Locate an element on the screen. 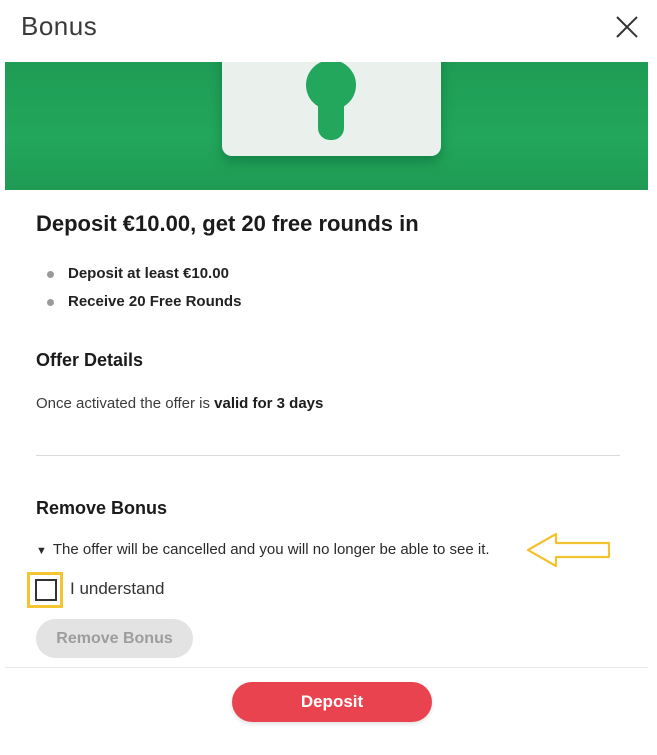  offer-details-title: Offer Details is located at coordinates (90, 360).